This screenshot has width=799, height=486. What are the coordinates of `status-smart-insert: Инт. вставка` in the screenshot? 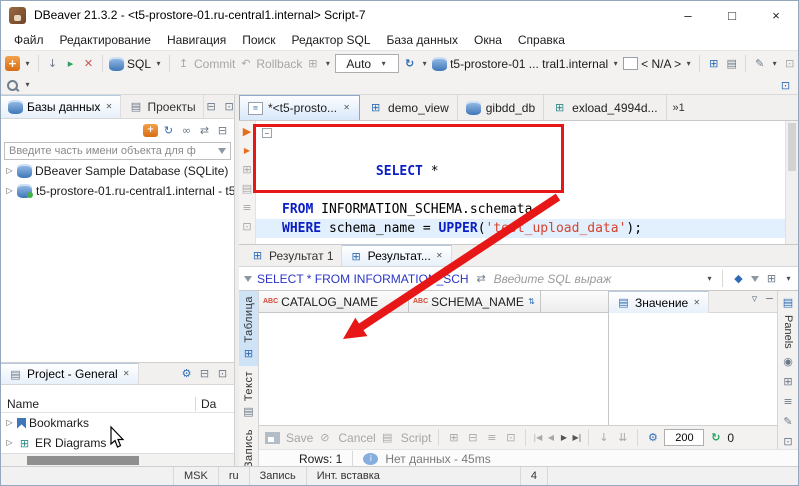 It's located at (347, 476).